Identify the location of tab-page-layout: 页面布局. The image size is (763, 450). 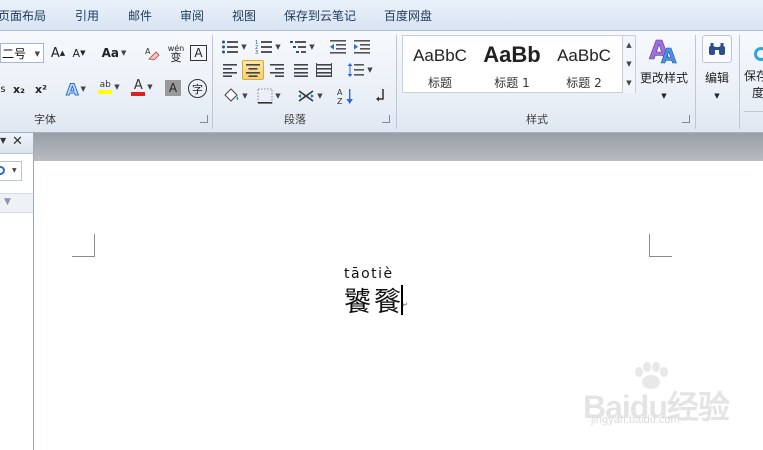
(23, 15).